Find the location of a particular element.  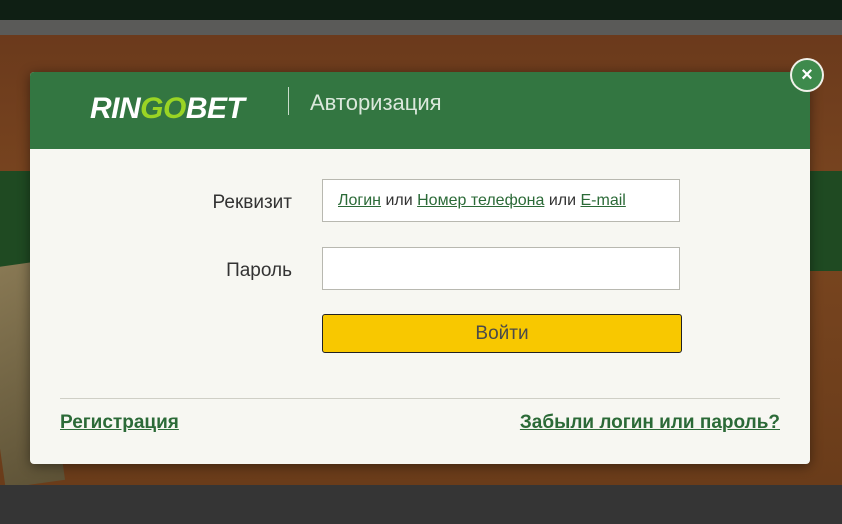

password-input is located at coordinates (501, 268).